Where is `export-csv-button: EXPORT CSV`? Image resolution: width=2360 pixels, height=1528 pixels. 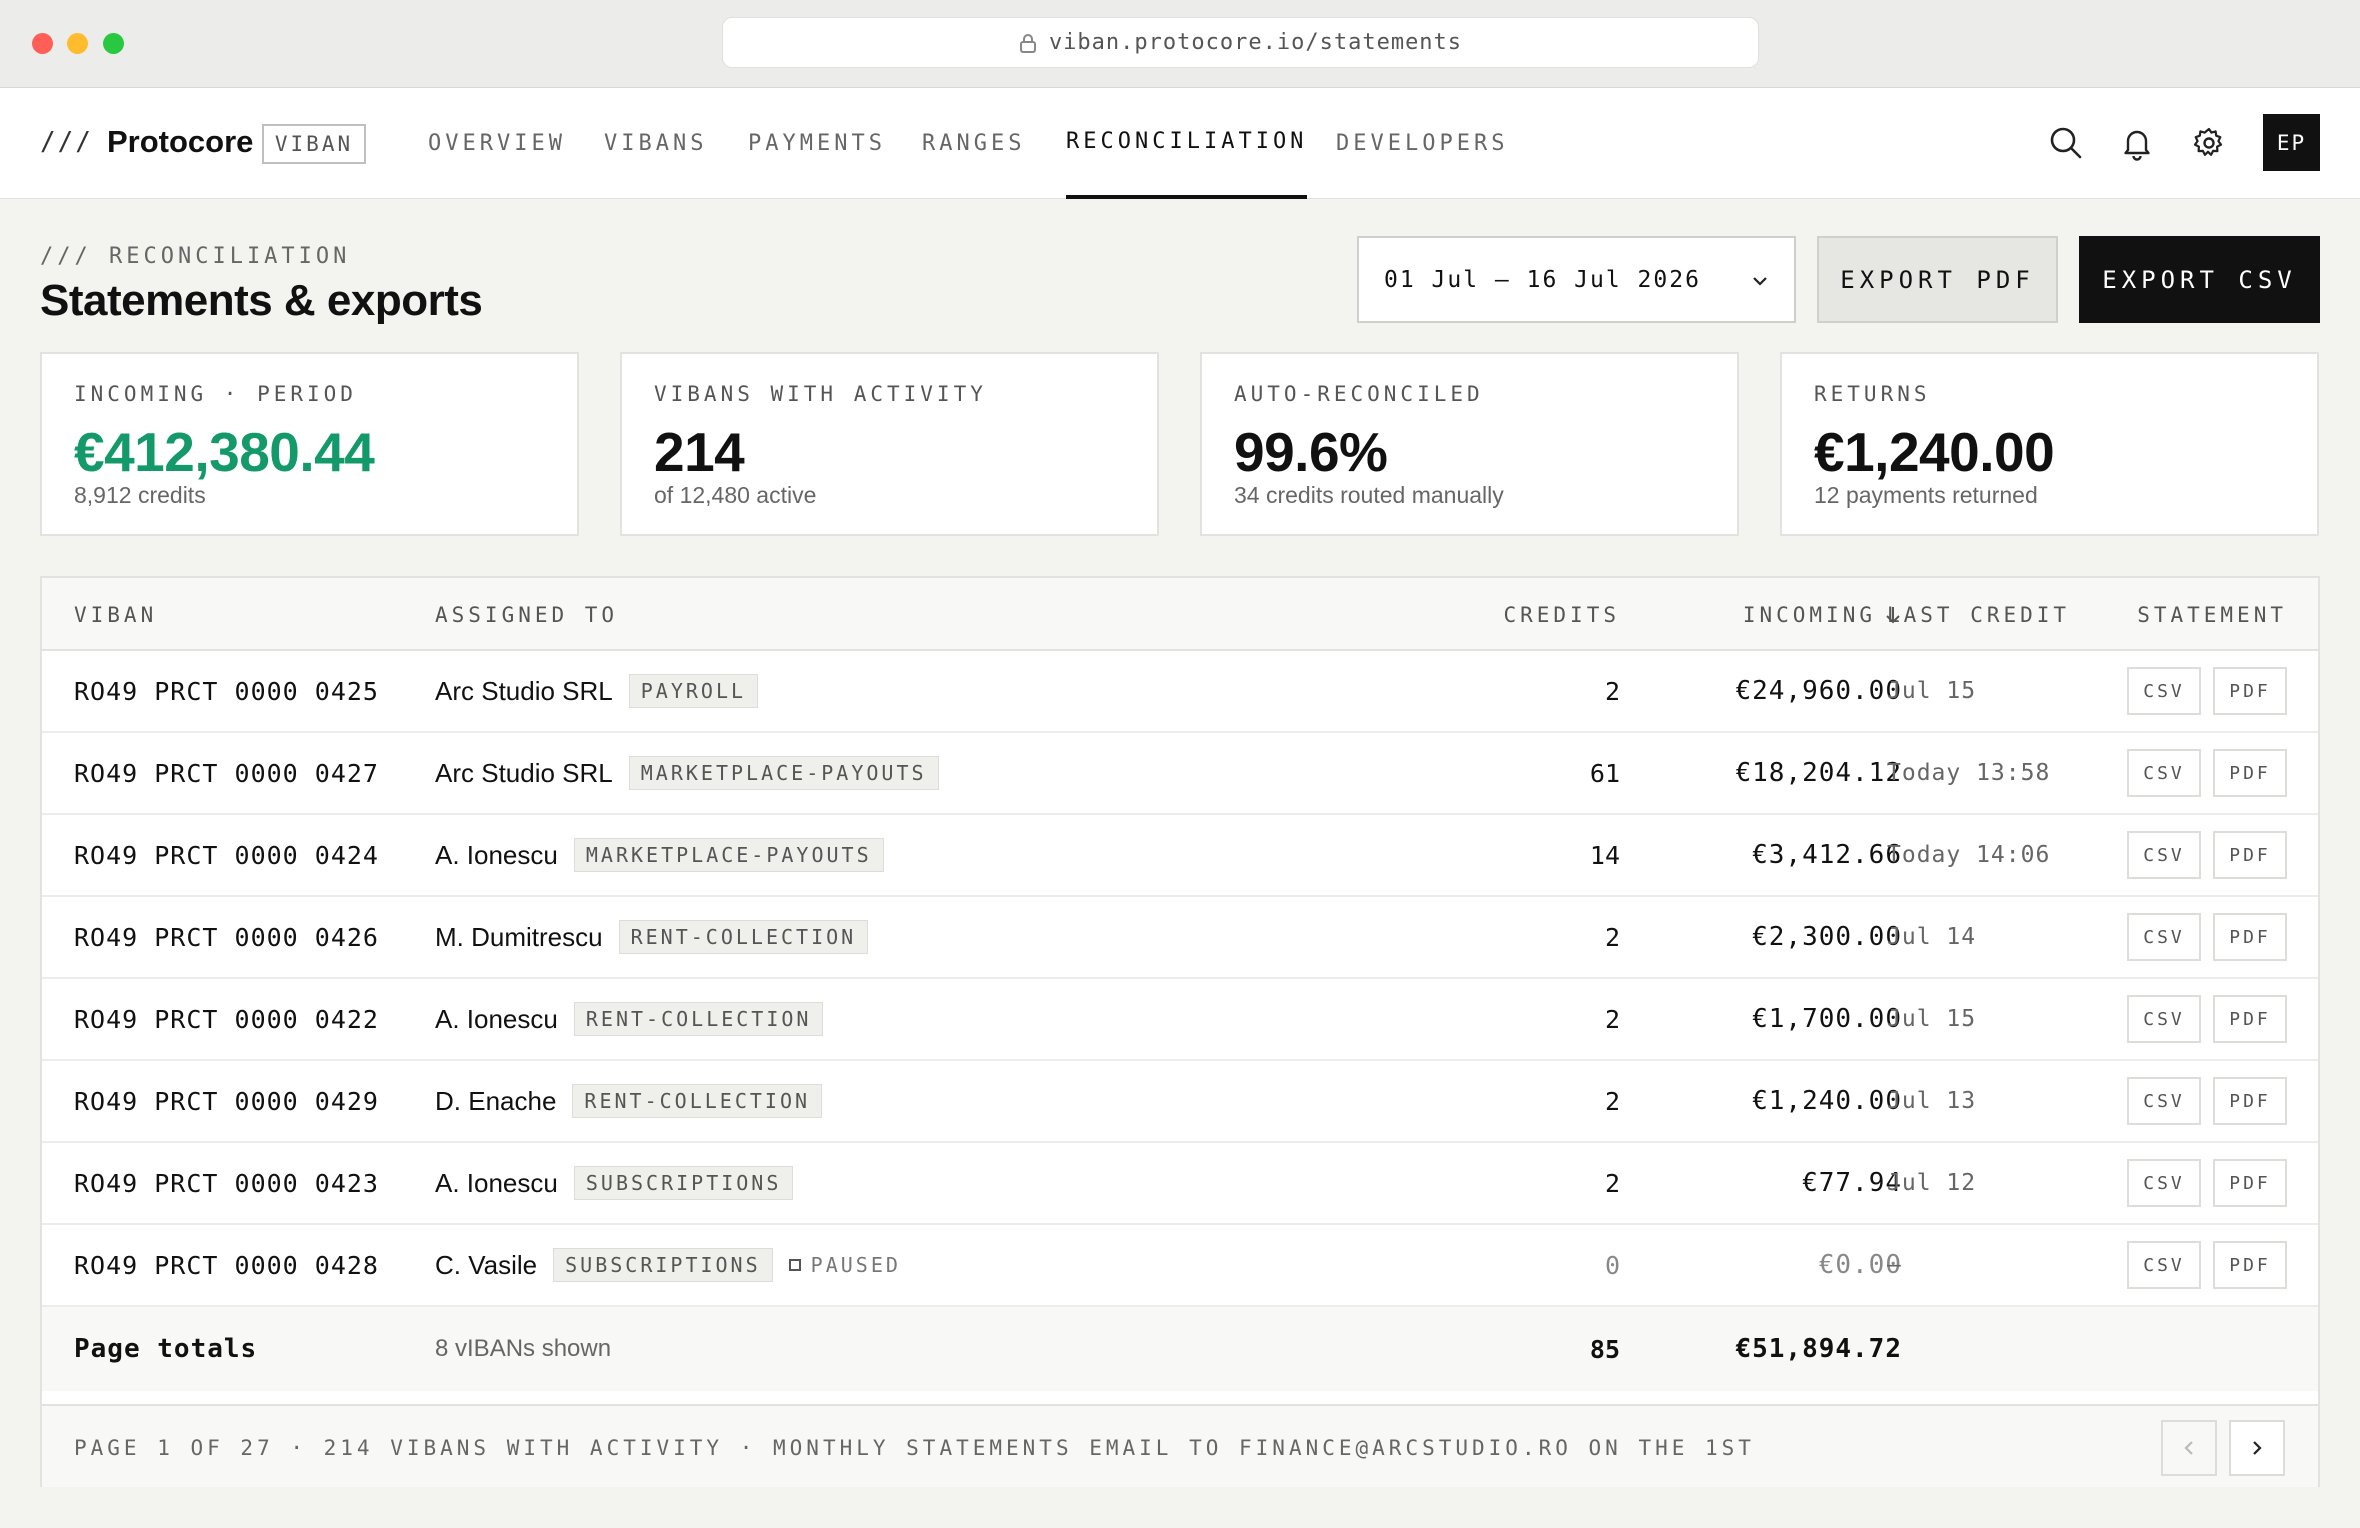 export-csv-button: EXPORT CSV is located at coordinates (2199, 279).